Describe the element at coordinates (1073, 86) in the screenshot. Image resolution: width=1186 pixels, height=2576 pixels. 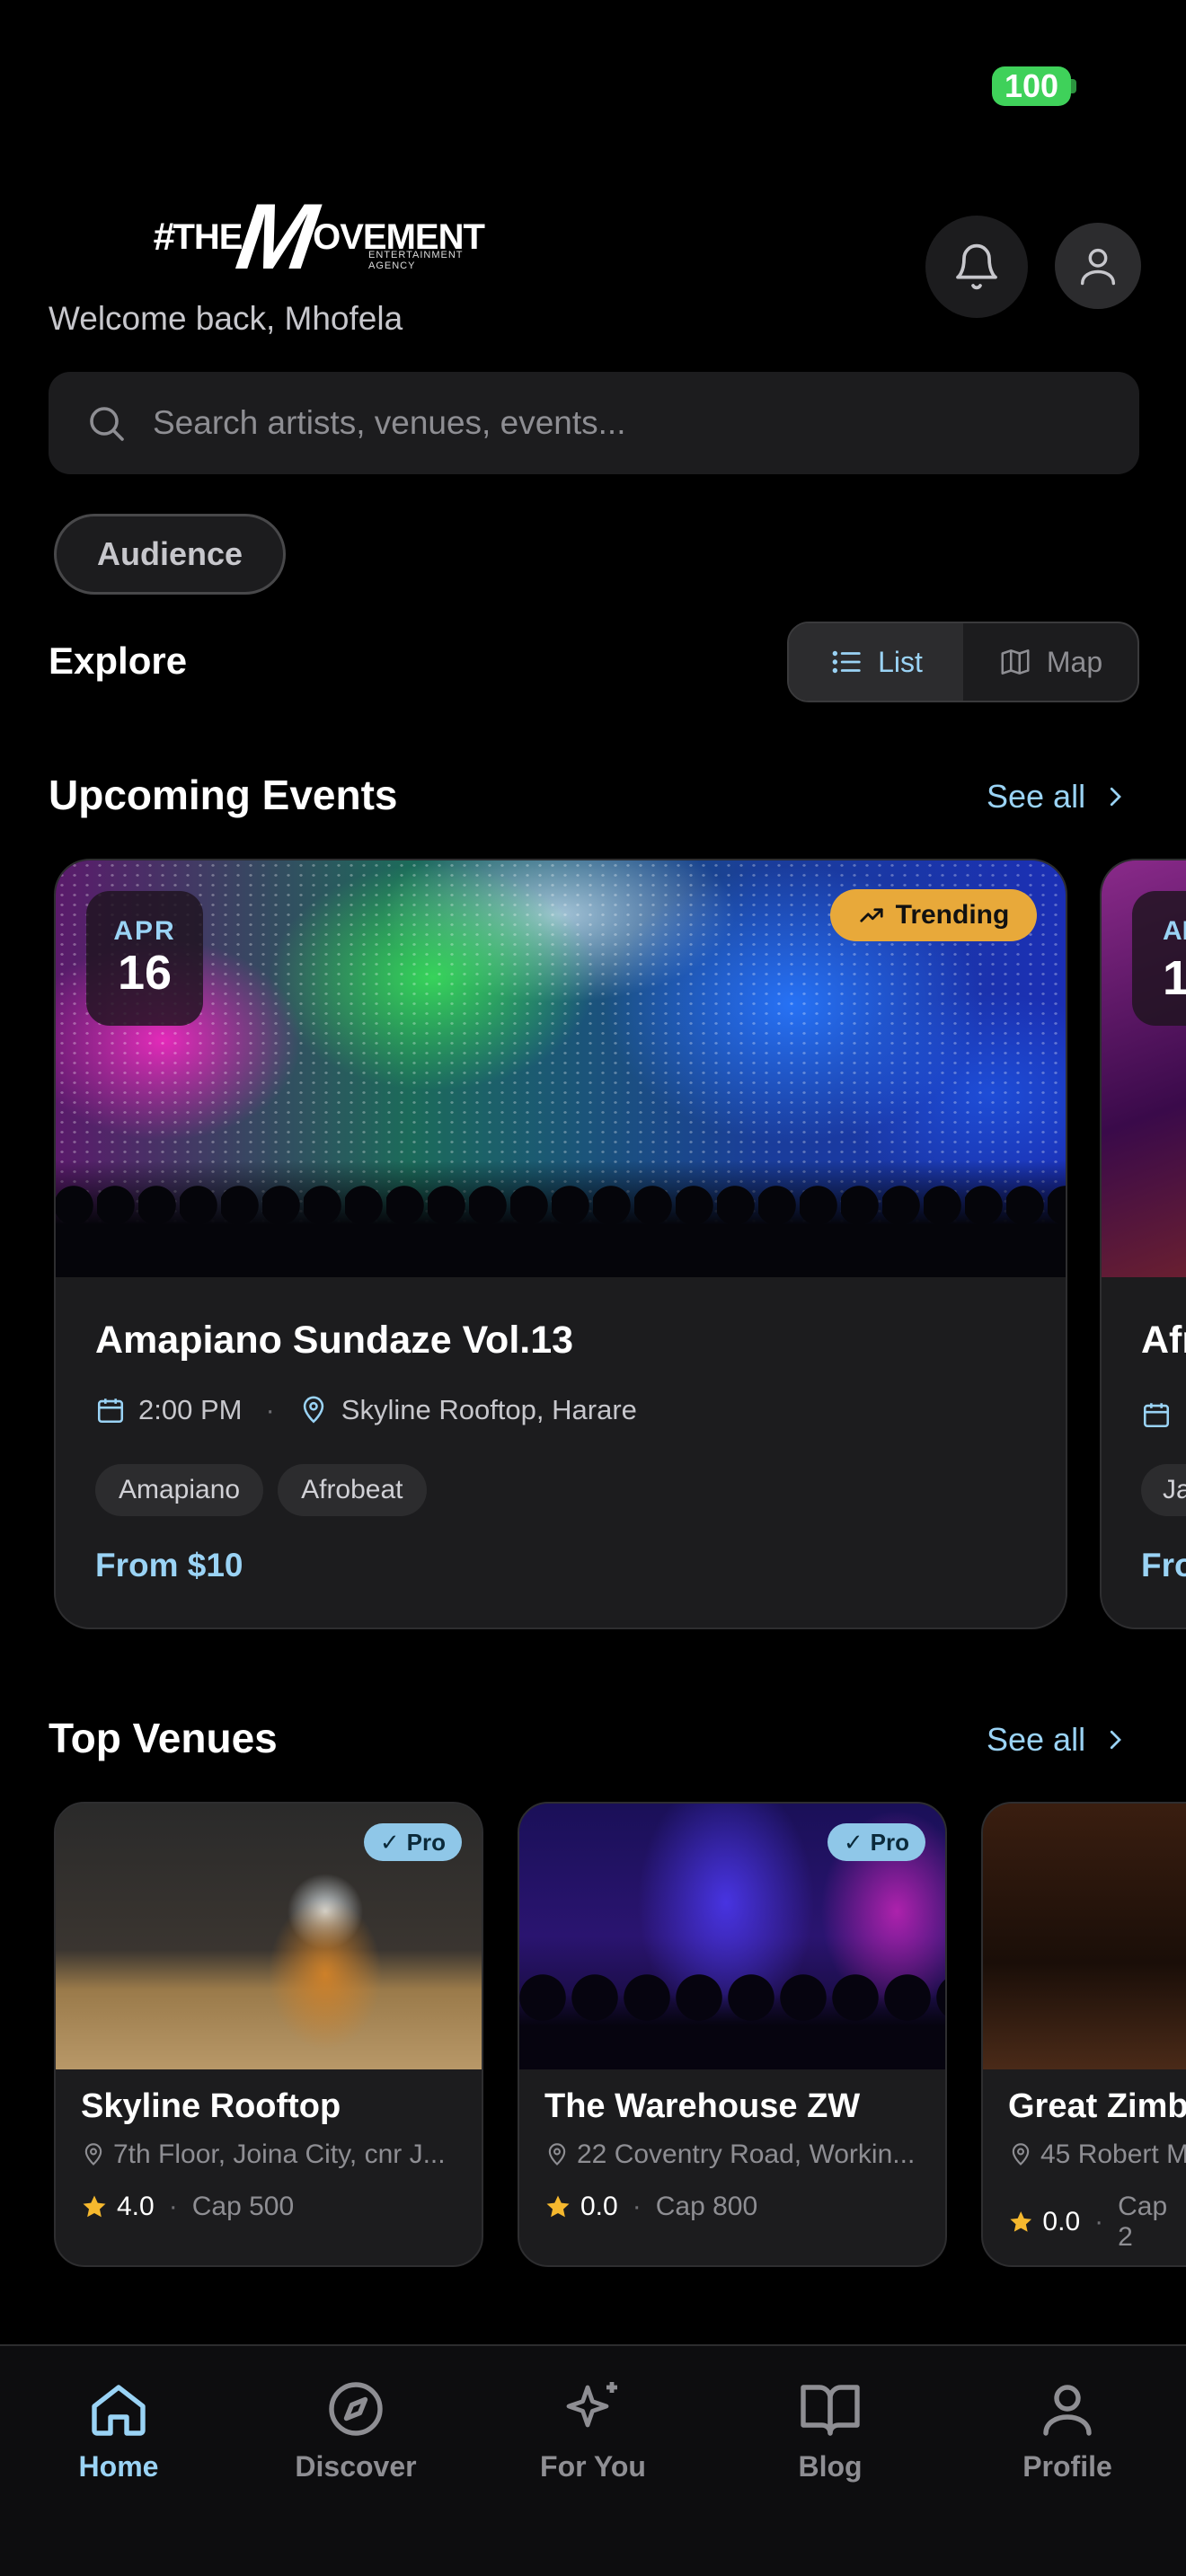
I see `battery-cap` at that location.